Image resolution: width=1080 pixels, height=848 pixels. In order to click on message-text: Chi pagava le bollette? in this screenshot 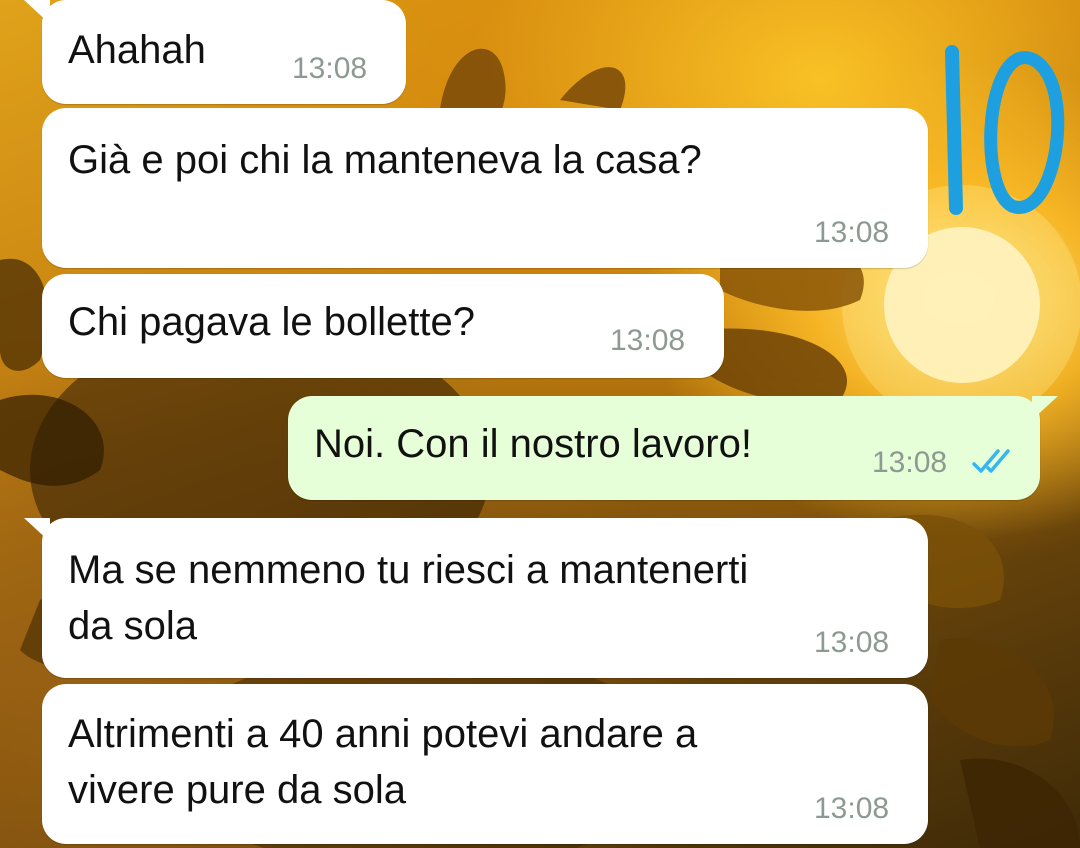, I will do `click(271, 322)`.